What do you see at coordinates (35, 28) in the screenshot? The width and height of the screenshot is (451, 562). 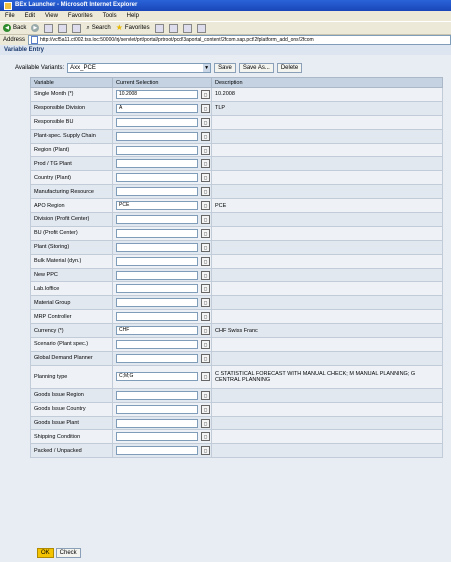 I see `forward-arrow-icon: ▶` at bounding box center [35, 28].